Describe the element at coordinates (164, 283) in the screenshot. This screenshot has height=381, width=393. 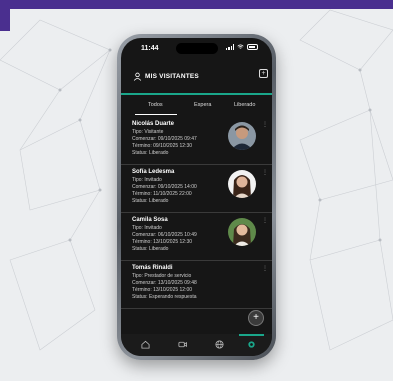
I see `visitor-start: Comenzar: 13/10/2025 09:48` at that location.